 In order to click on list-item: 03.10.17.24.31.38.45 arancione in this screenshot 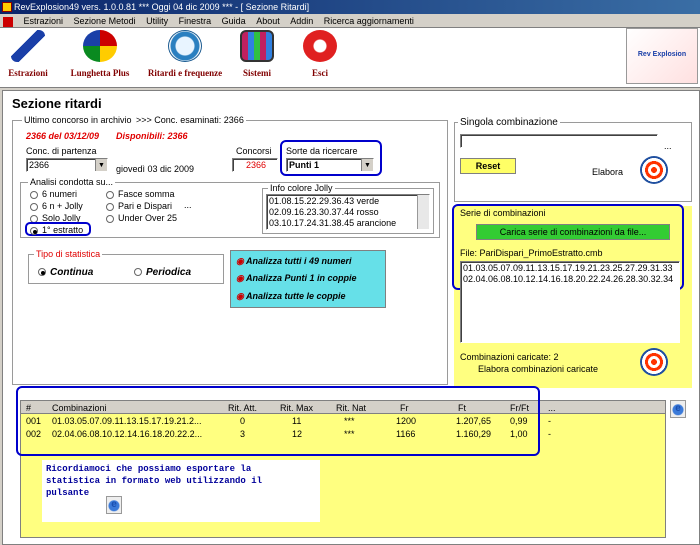, I will do `click(333, 223)`.